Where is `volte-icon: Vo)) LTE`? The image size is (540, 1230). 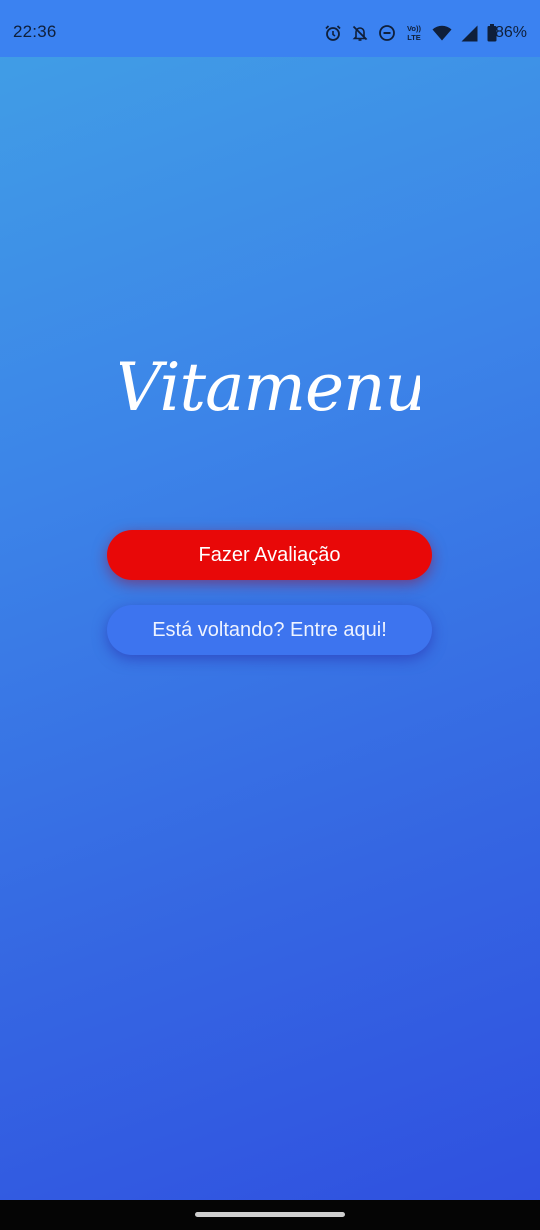
volte-icon: Vo)) LTE is located at coordinates (414, 33).